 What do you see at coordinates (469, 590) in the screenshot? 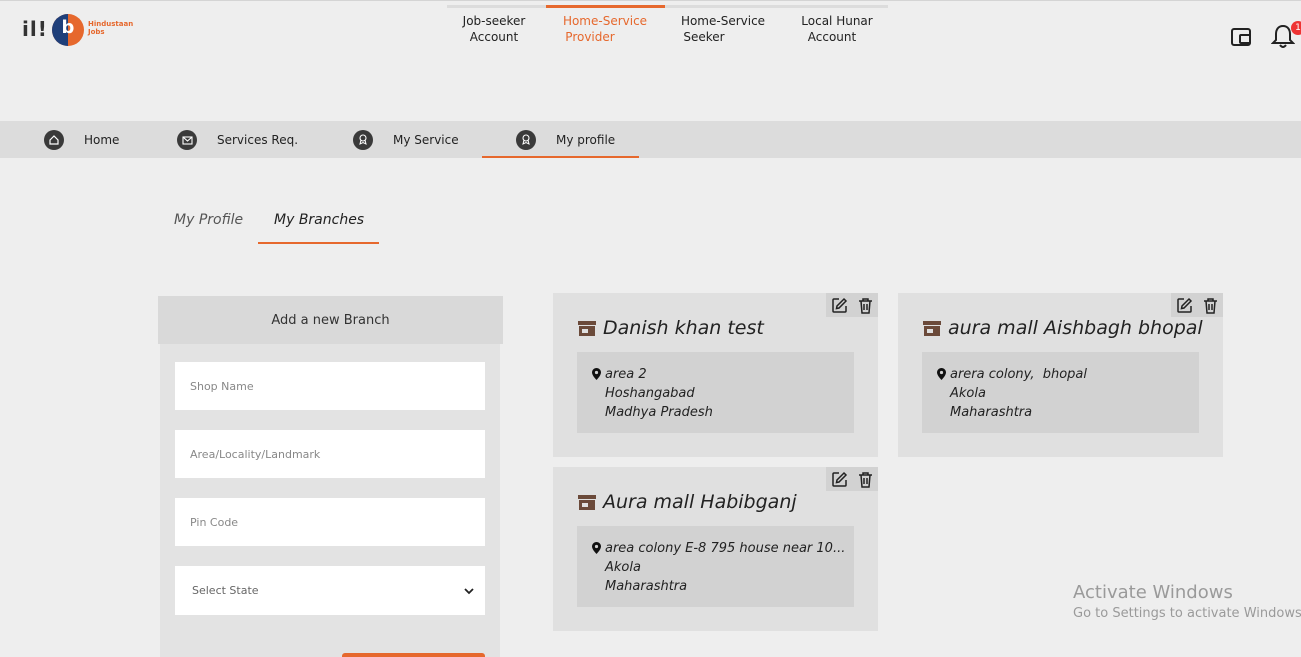
I see `chevron-down-icon` at bounding box center [469, 590].